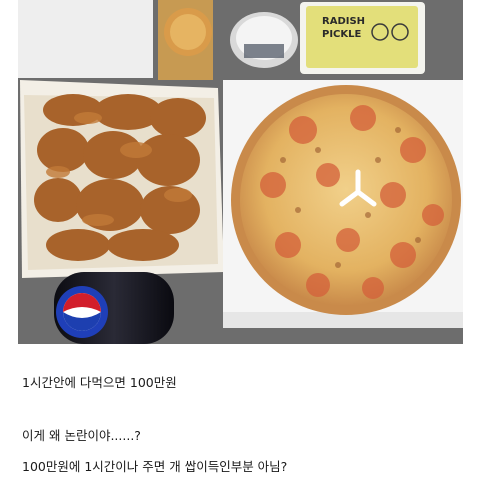 Image resolution: width=480 pixels, height=483 pixels. I want to click on post-line-2: 이게 왜 논란이야......?, so click(81, 435).